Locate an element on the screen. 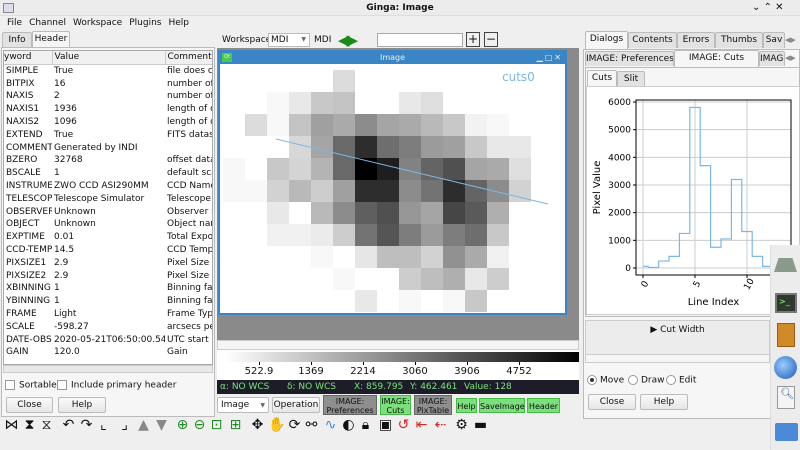 The height and width of the screenshot is (450, 800). table-row: PIXSIZE2 2.9 Pixel Size 2 is located at coordinates (108, 276).